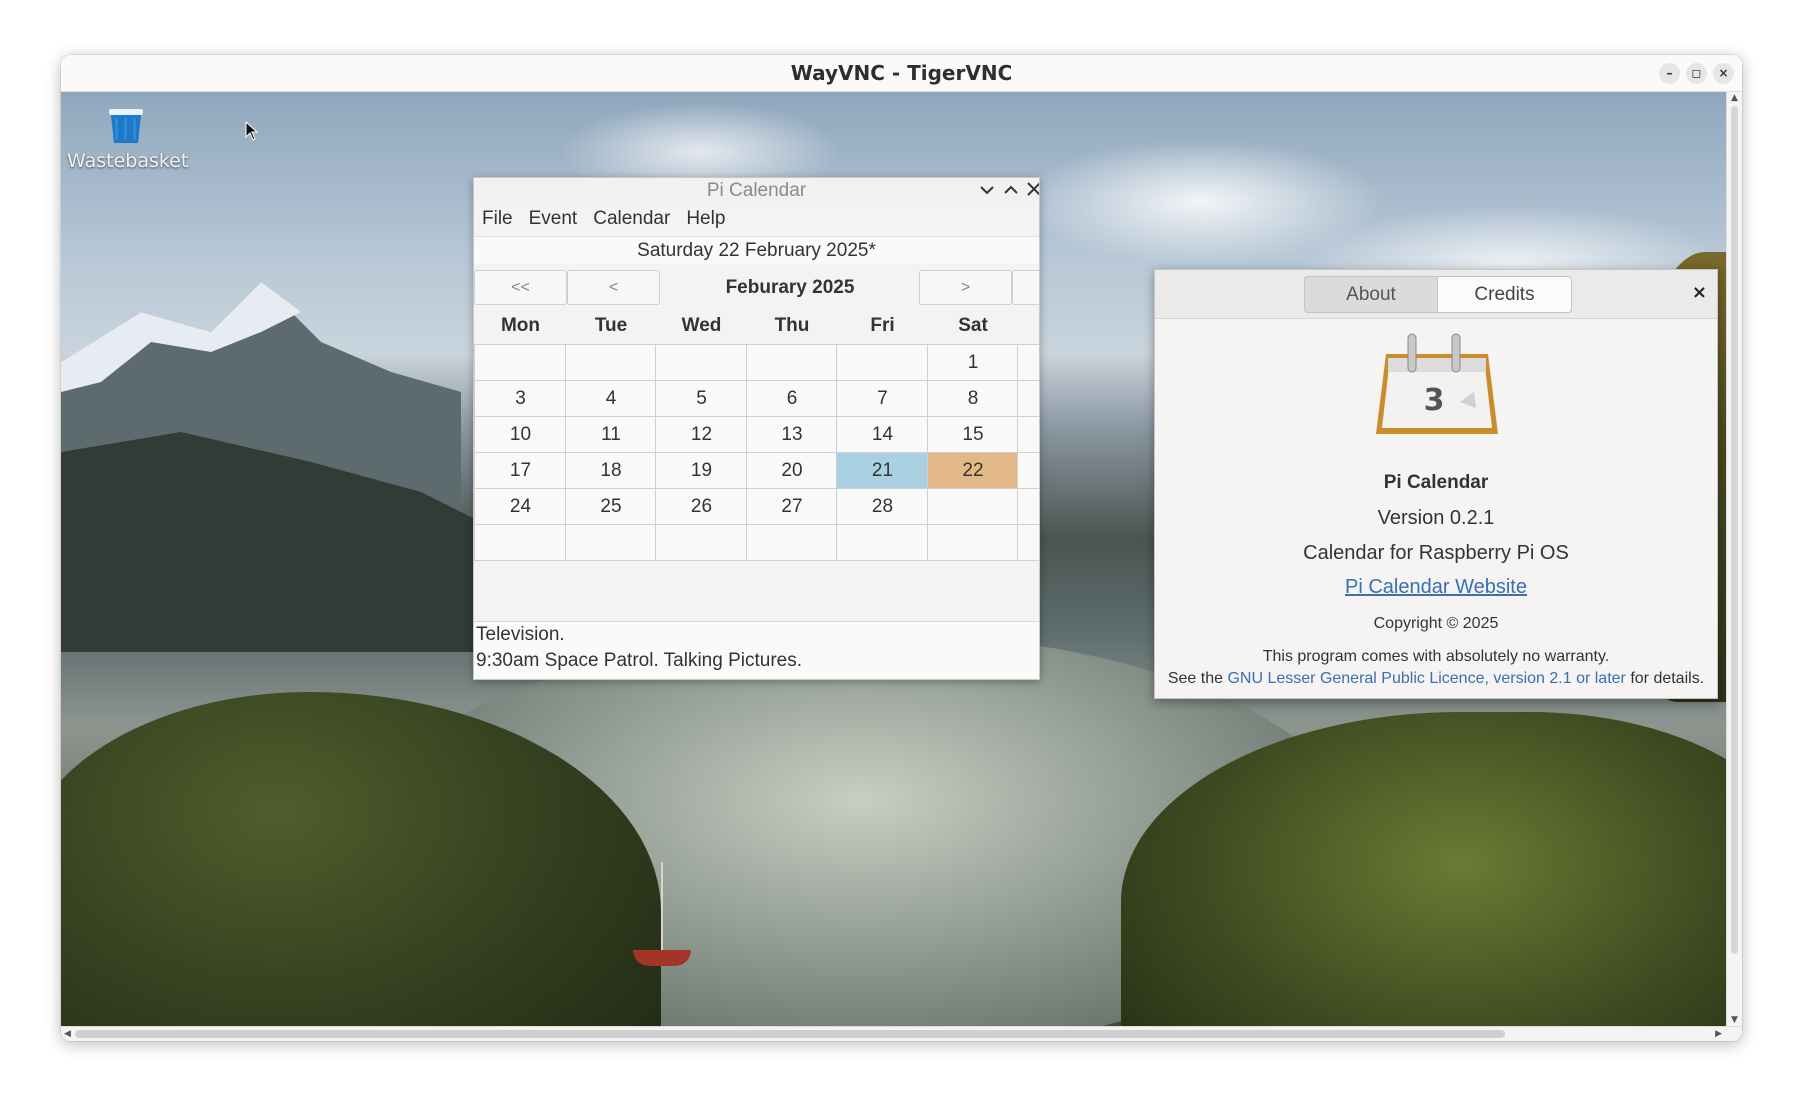 The height and width of the screenshot is (1108, 1802). Describe the element at coordinates (882, 398) in the screenshot. I see `calendar-day-cell: 7` at that location.